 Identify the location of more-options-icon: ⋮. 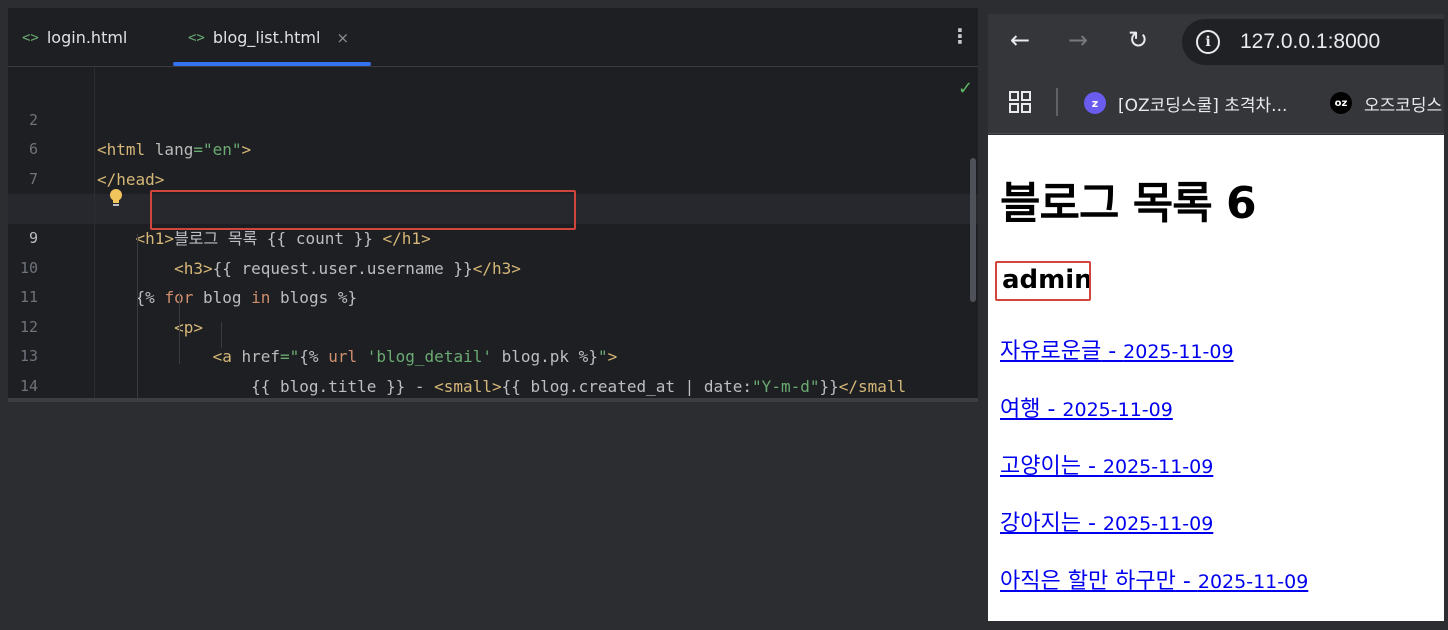
(960, 36).